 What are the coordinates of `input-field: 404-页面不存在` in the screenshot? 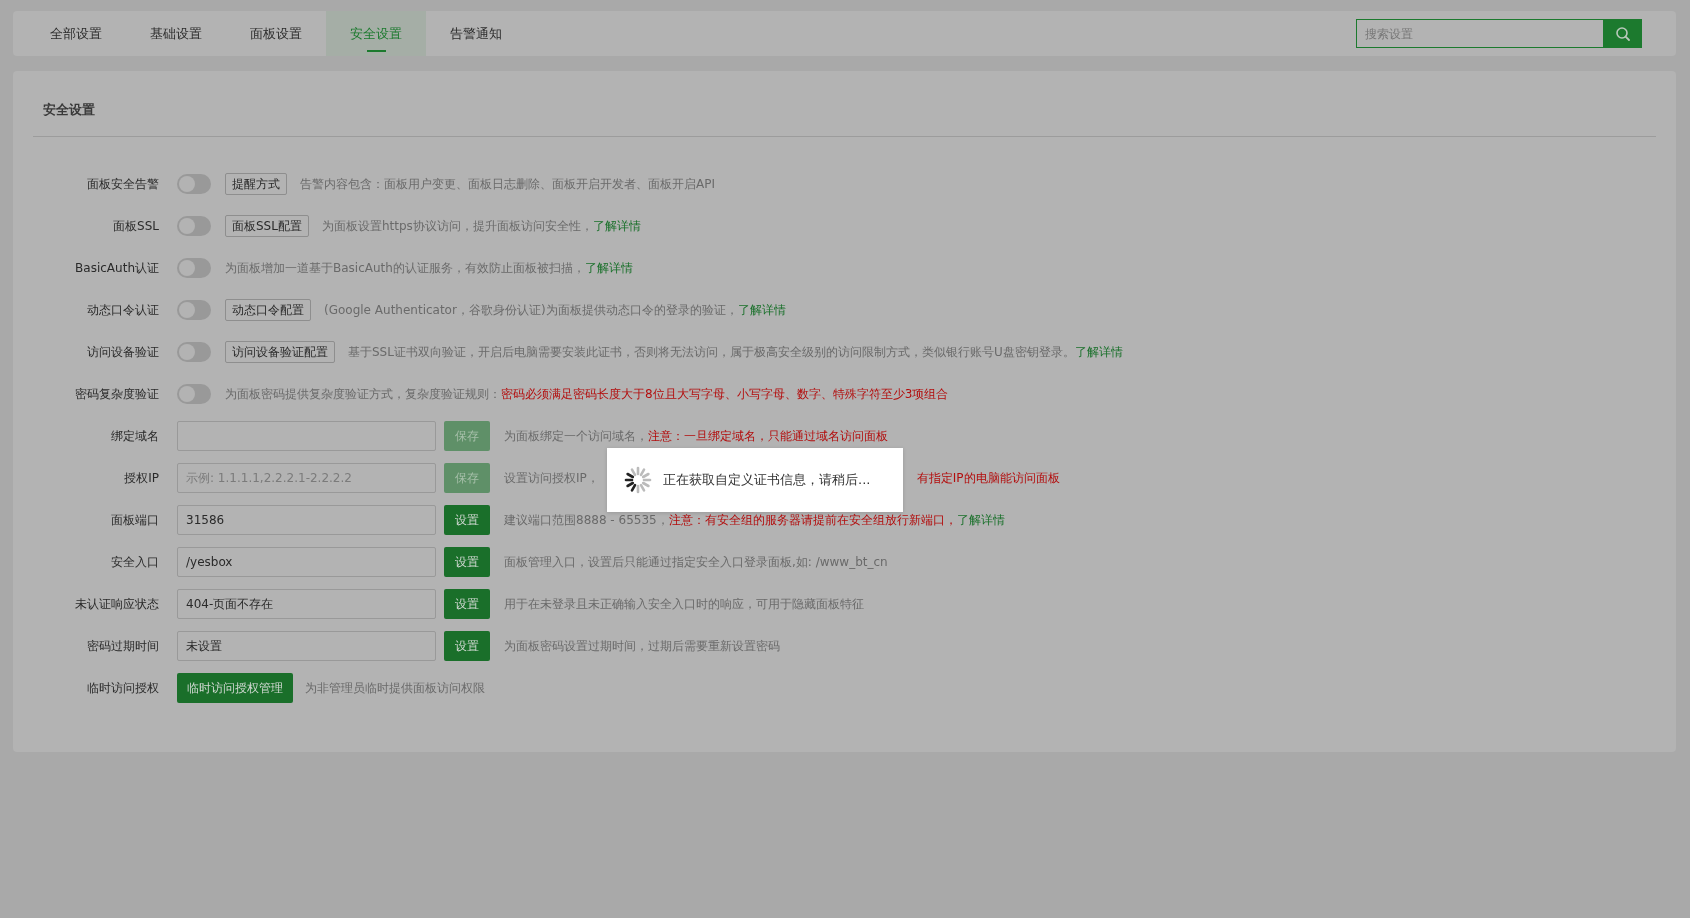 It's located at (306, 604).